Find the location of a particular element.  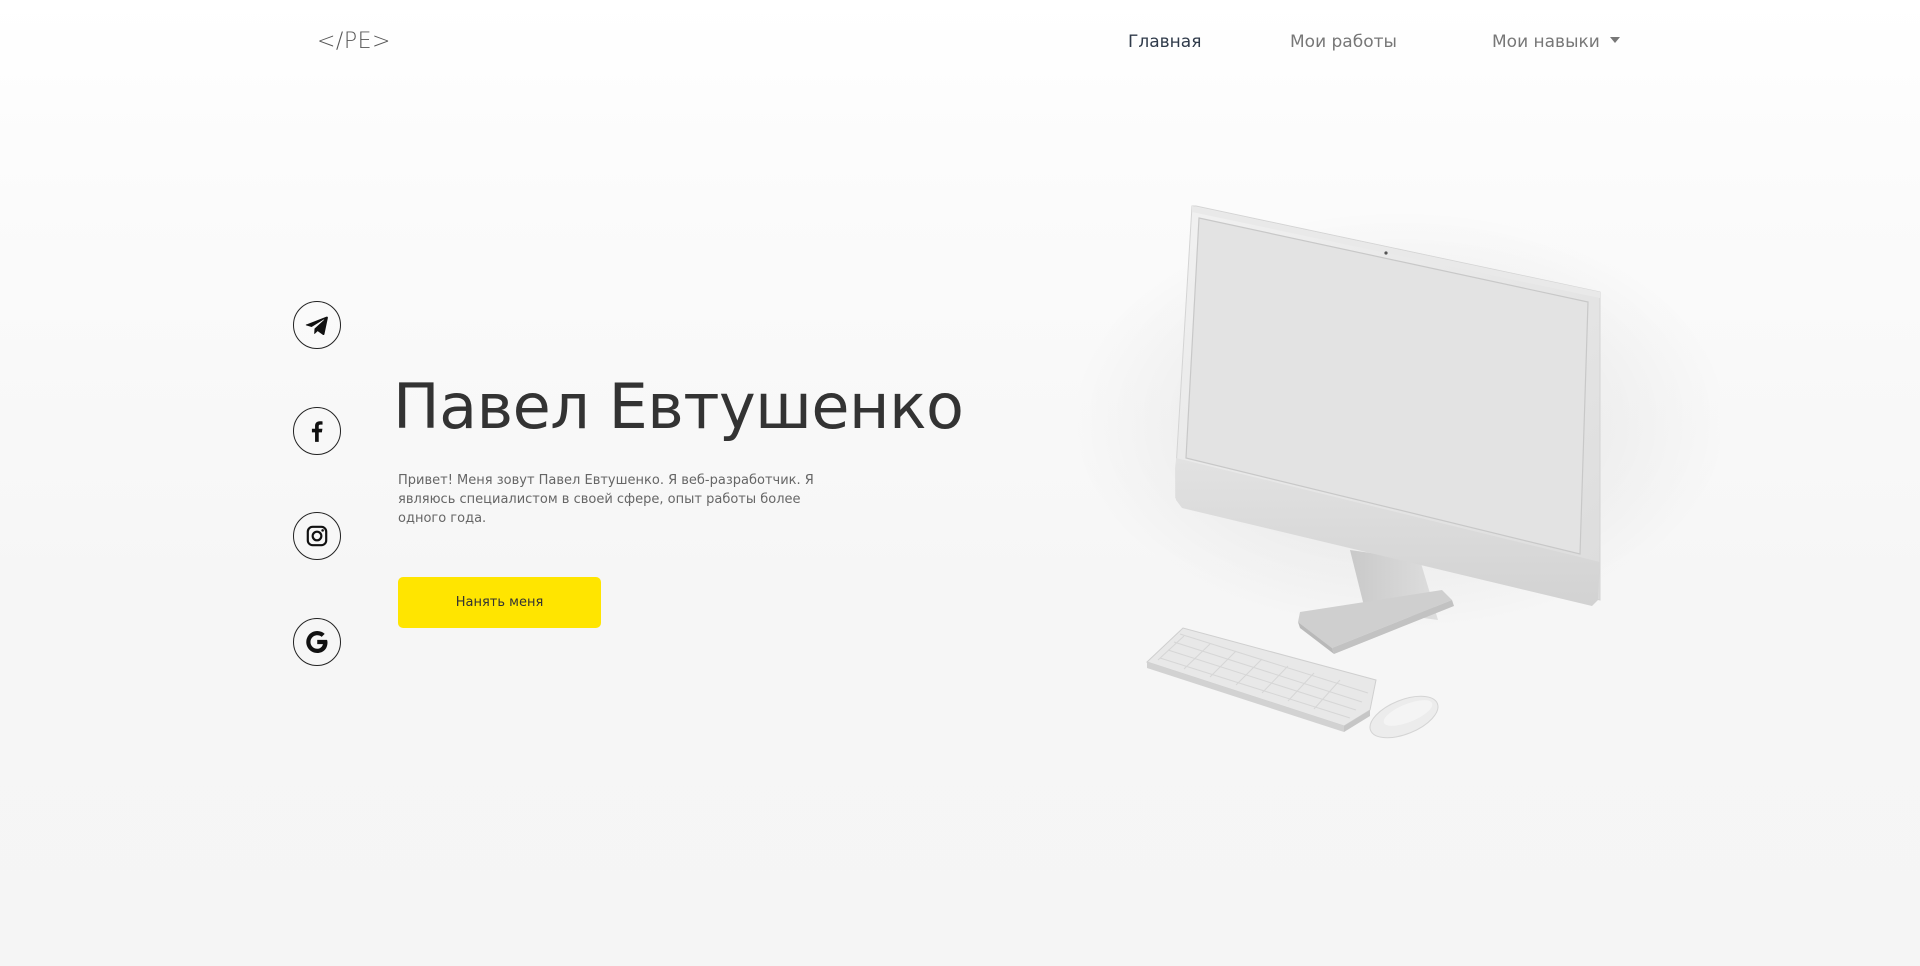

hero-title: Павел Евтушенко is located at coordinates (678, 406).